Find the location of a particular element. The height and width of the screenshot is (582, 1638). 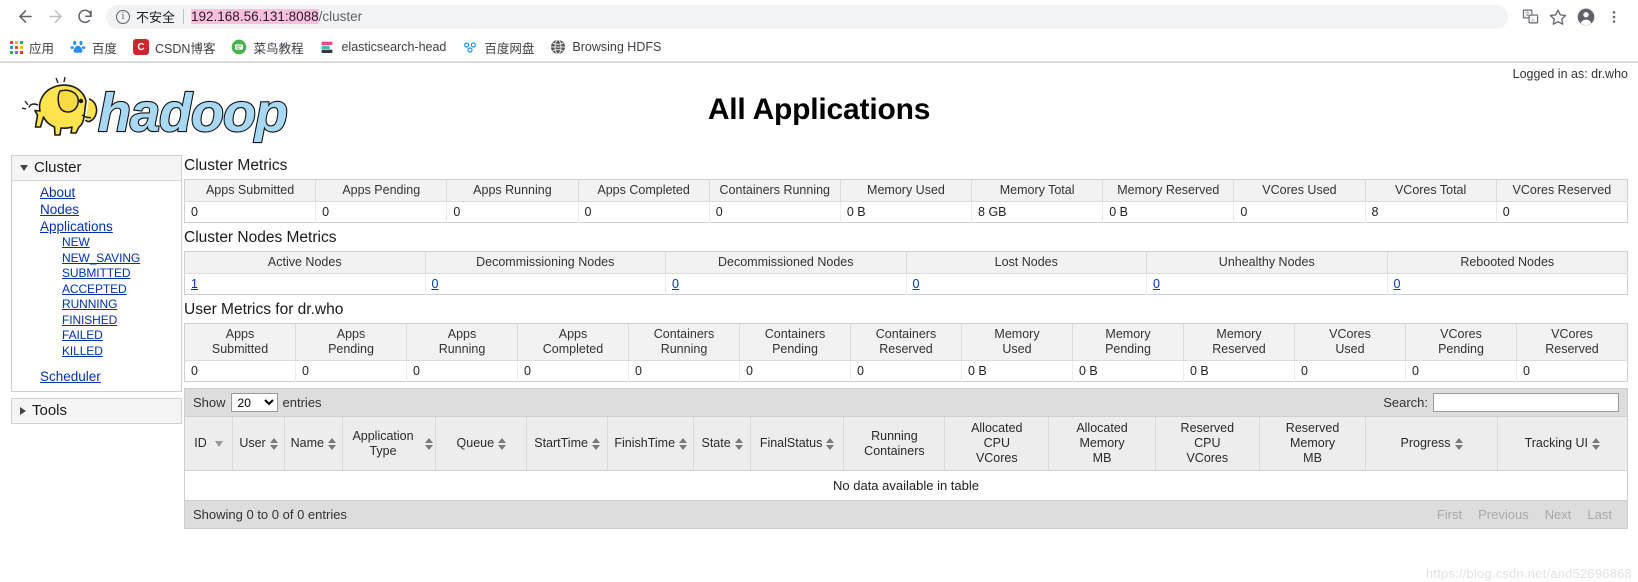

bookmark-runoob: 菜鸟教程 is located at coordinates (267, 47).